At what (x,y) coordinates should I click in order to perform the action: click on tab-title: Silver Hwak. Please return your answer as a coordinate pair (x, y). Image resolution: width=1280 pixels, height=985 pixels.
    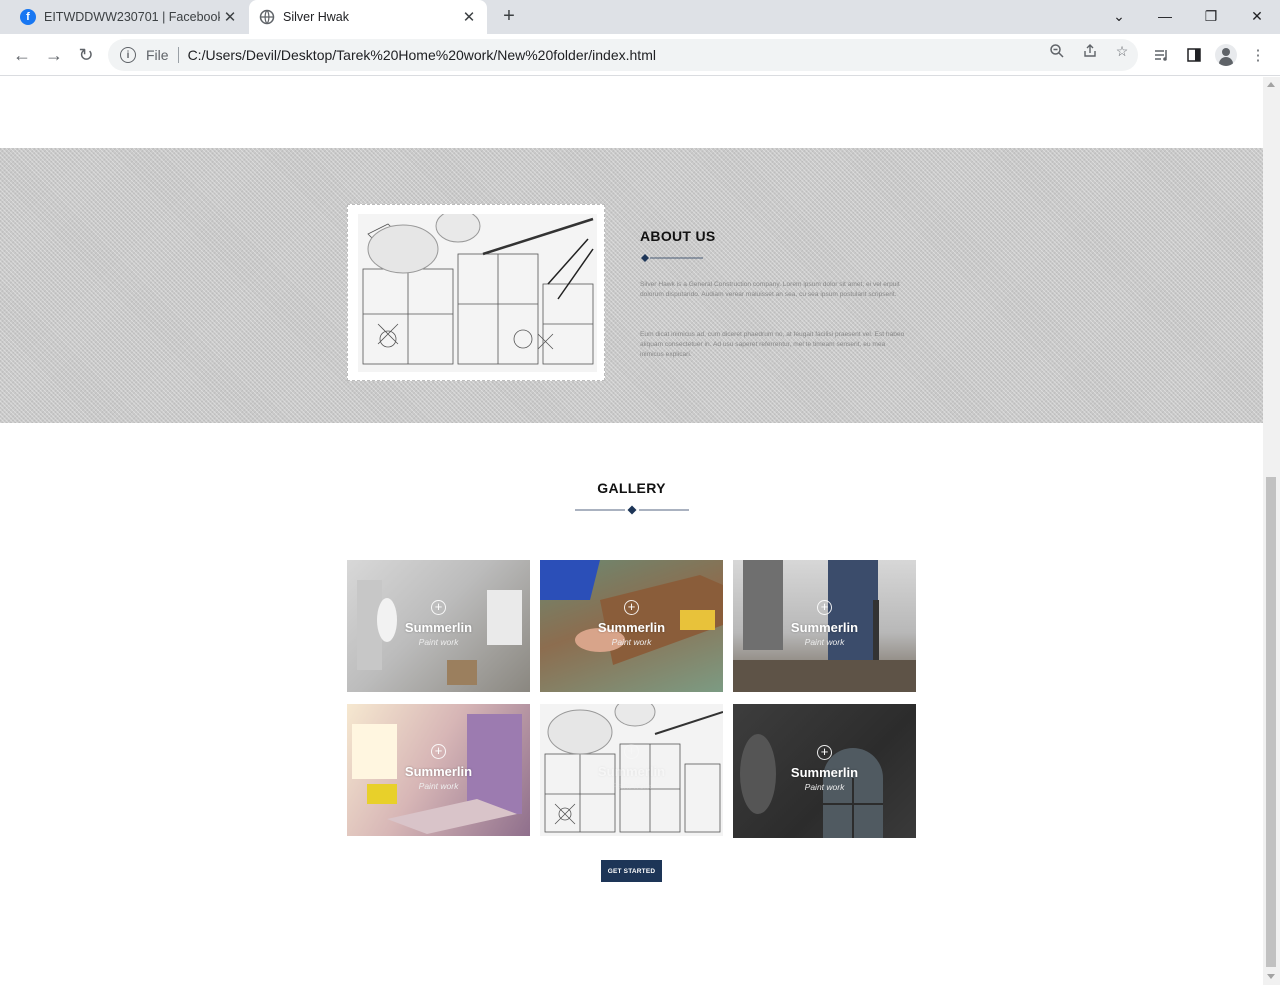
    Looking at the image, I should click on (316, 17).